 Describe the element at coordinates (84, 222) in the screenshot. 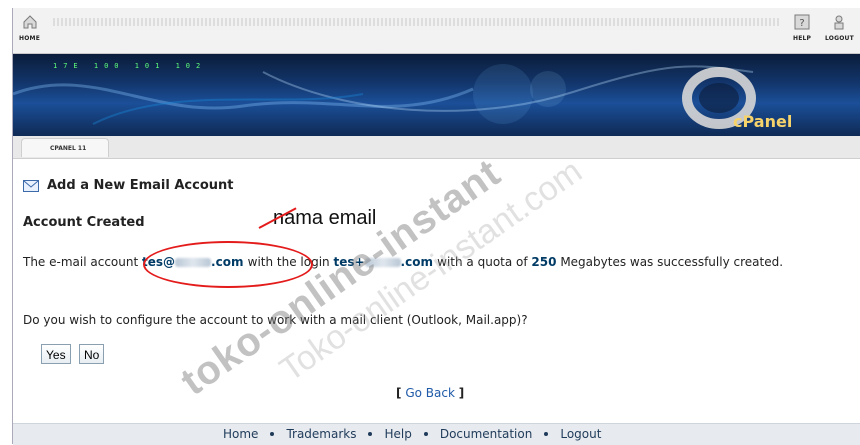

I see `status-heading: Account Created` at that location.